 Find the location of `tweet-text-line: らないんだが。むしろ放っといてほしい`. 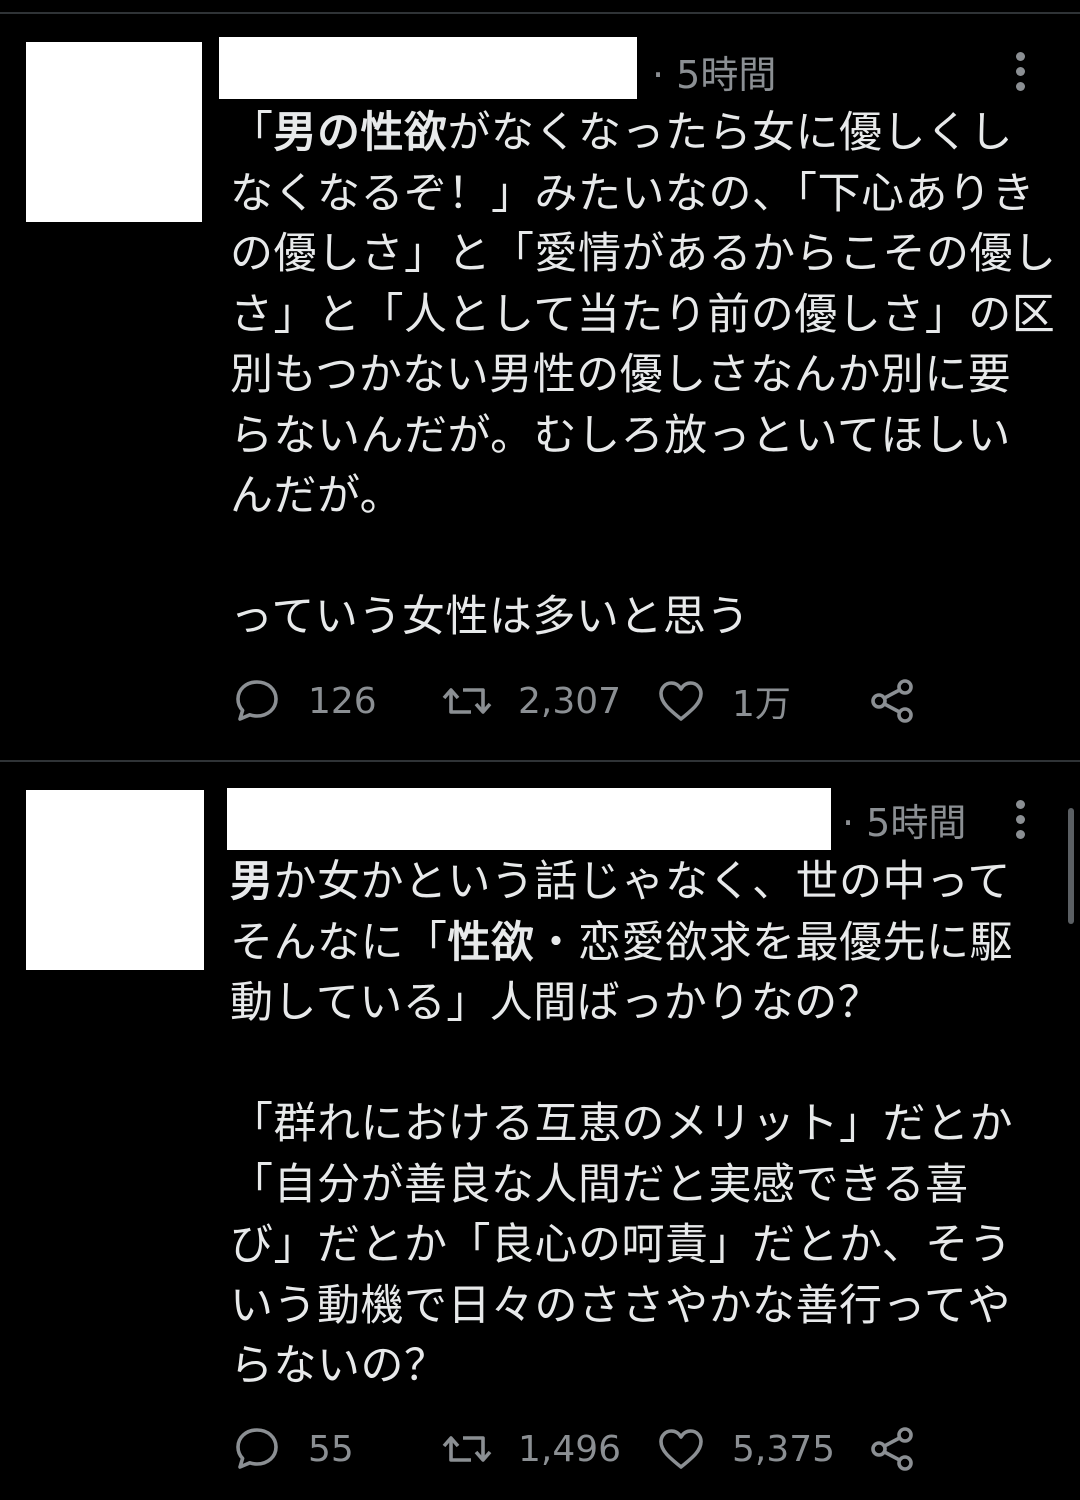

tweet-text-line: らないんだが。むしろ放っといてほしい is located at coordinates (640, 436).